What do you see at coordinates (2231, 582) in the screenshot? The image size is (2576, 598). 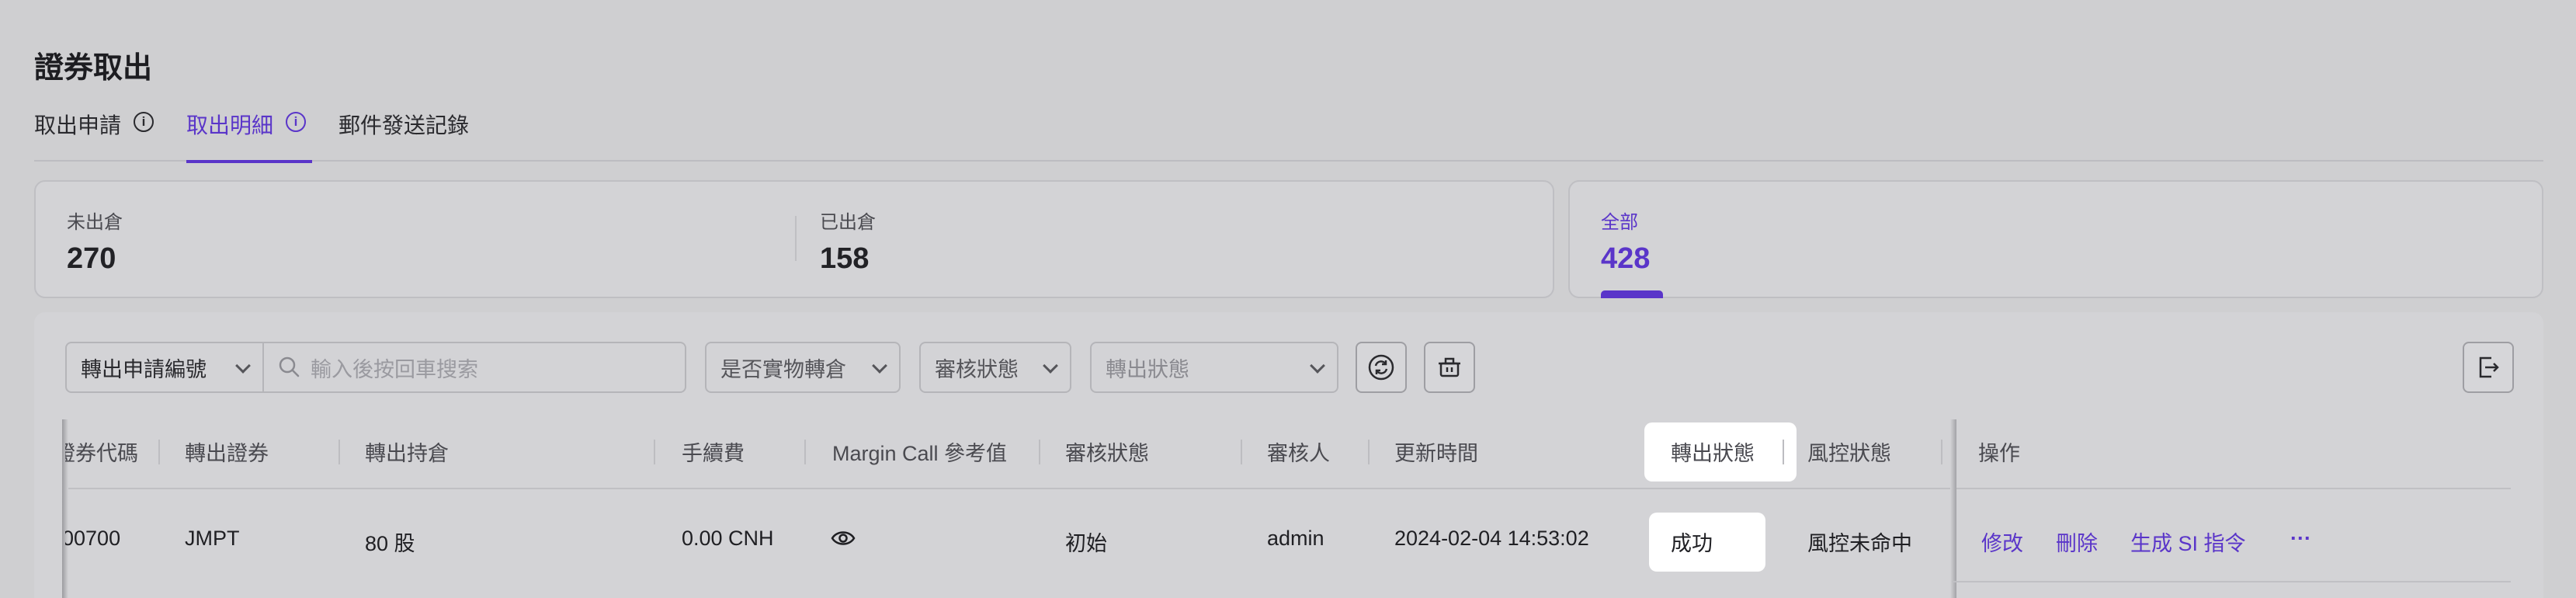 I see `row-divider` at bounding box center [2231, 582].